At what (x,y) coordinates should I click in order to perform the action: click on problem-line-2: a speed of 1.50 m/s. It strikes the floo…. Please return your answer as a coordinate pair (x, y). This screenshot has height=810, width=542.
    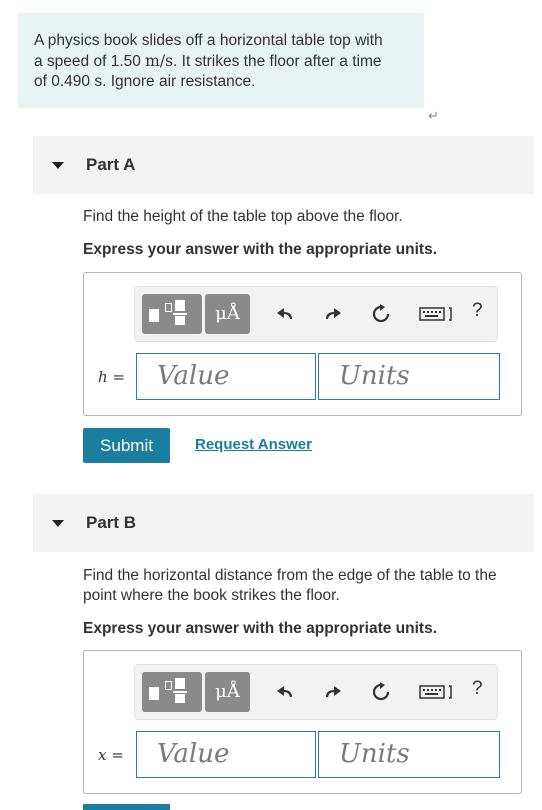
    Looking at the image, I should click on (221, 61).